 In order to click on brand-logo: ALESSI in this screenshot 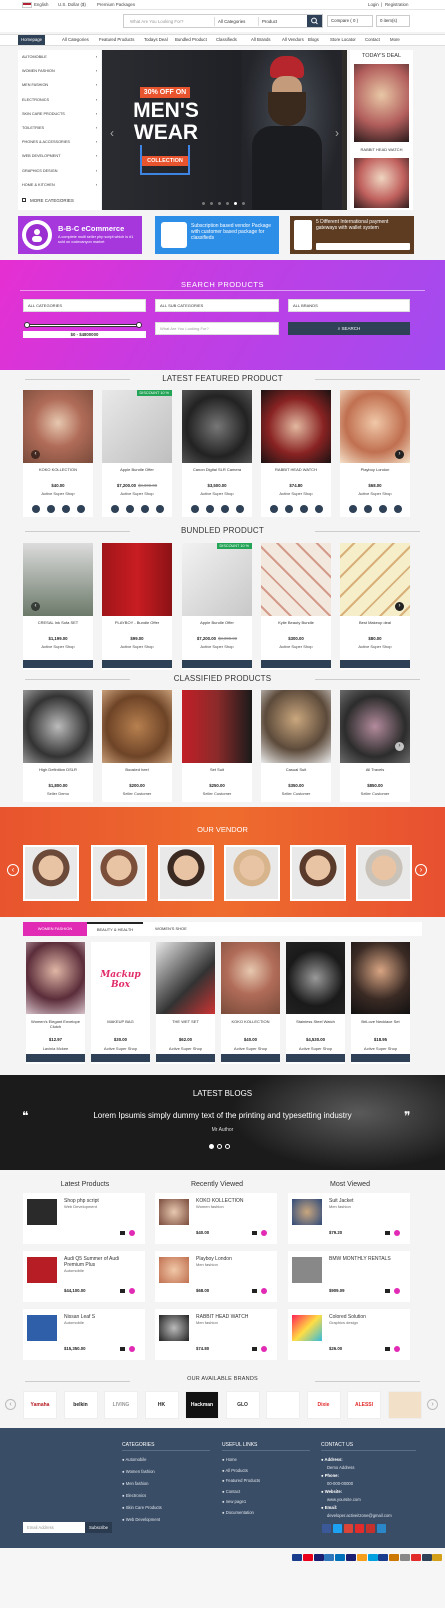, I will do `click(364, 1405)`.